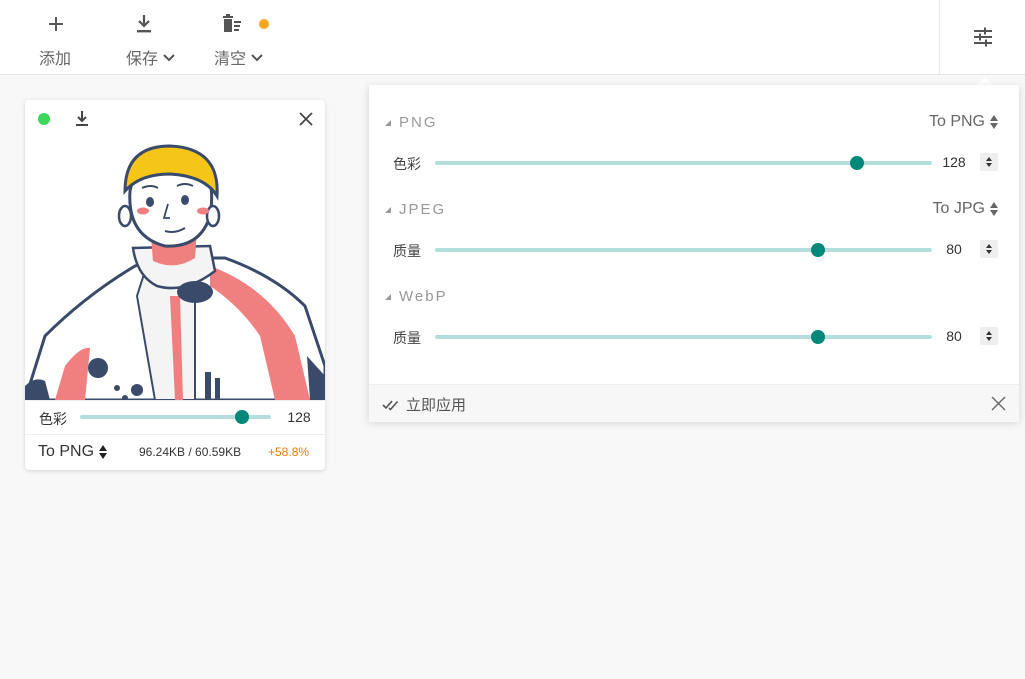  I want to click on png-section-title: PNG, so click(418, 122).